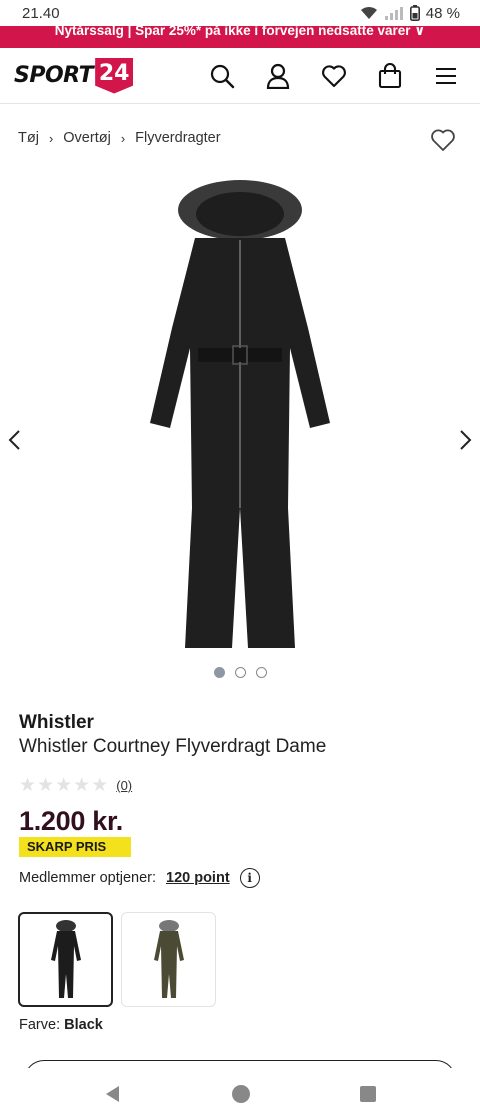  I want to click on home-icon, so click(241, 1094).